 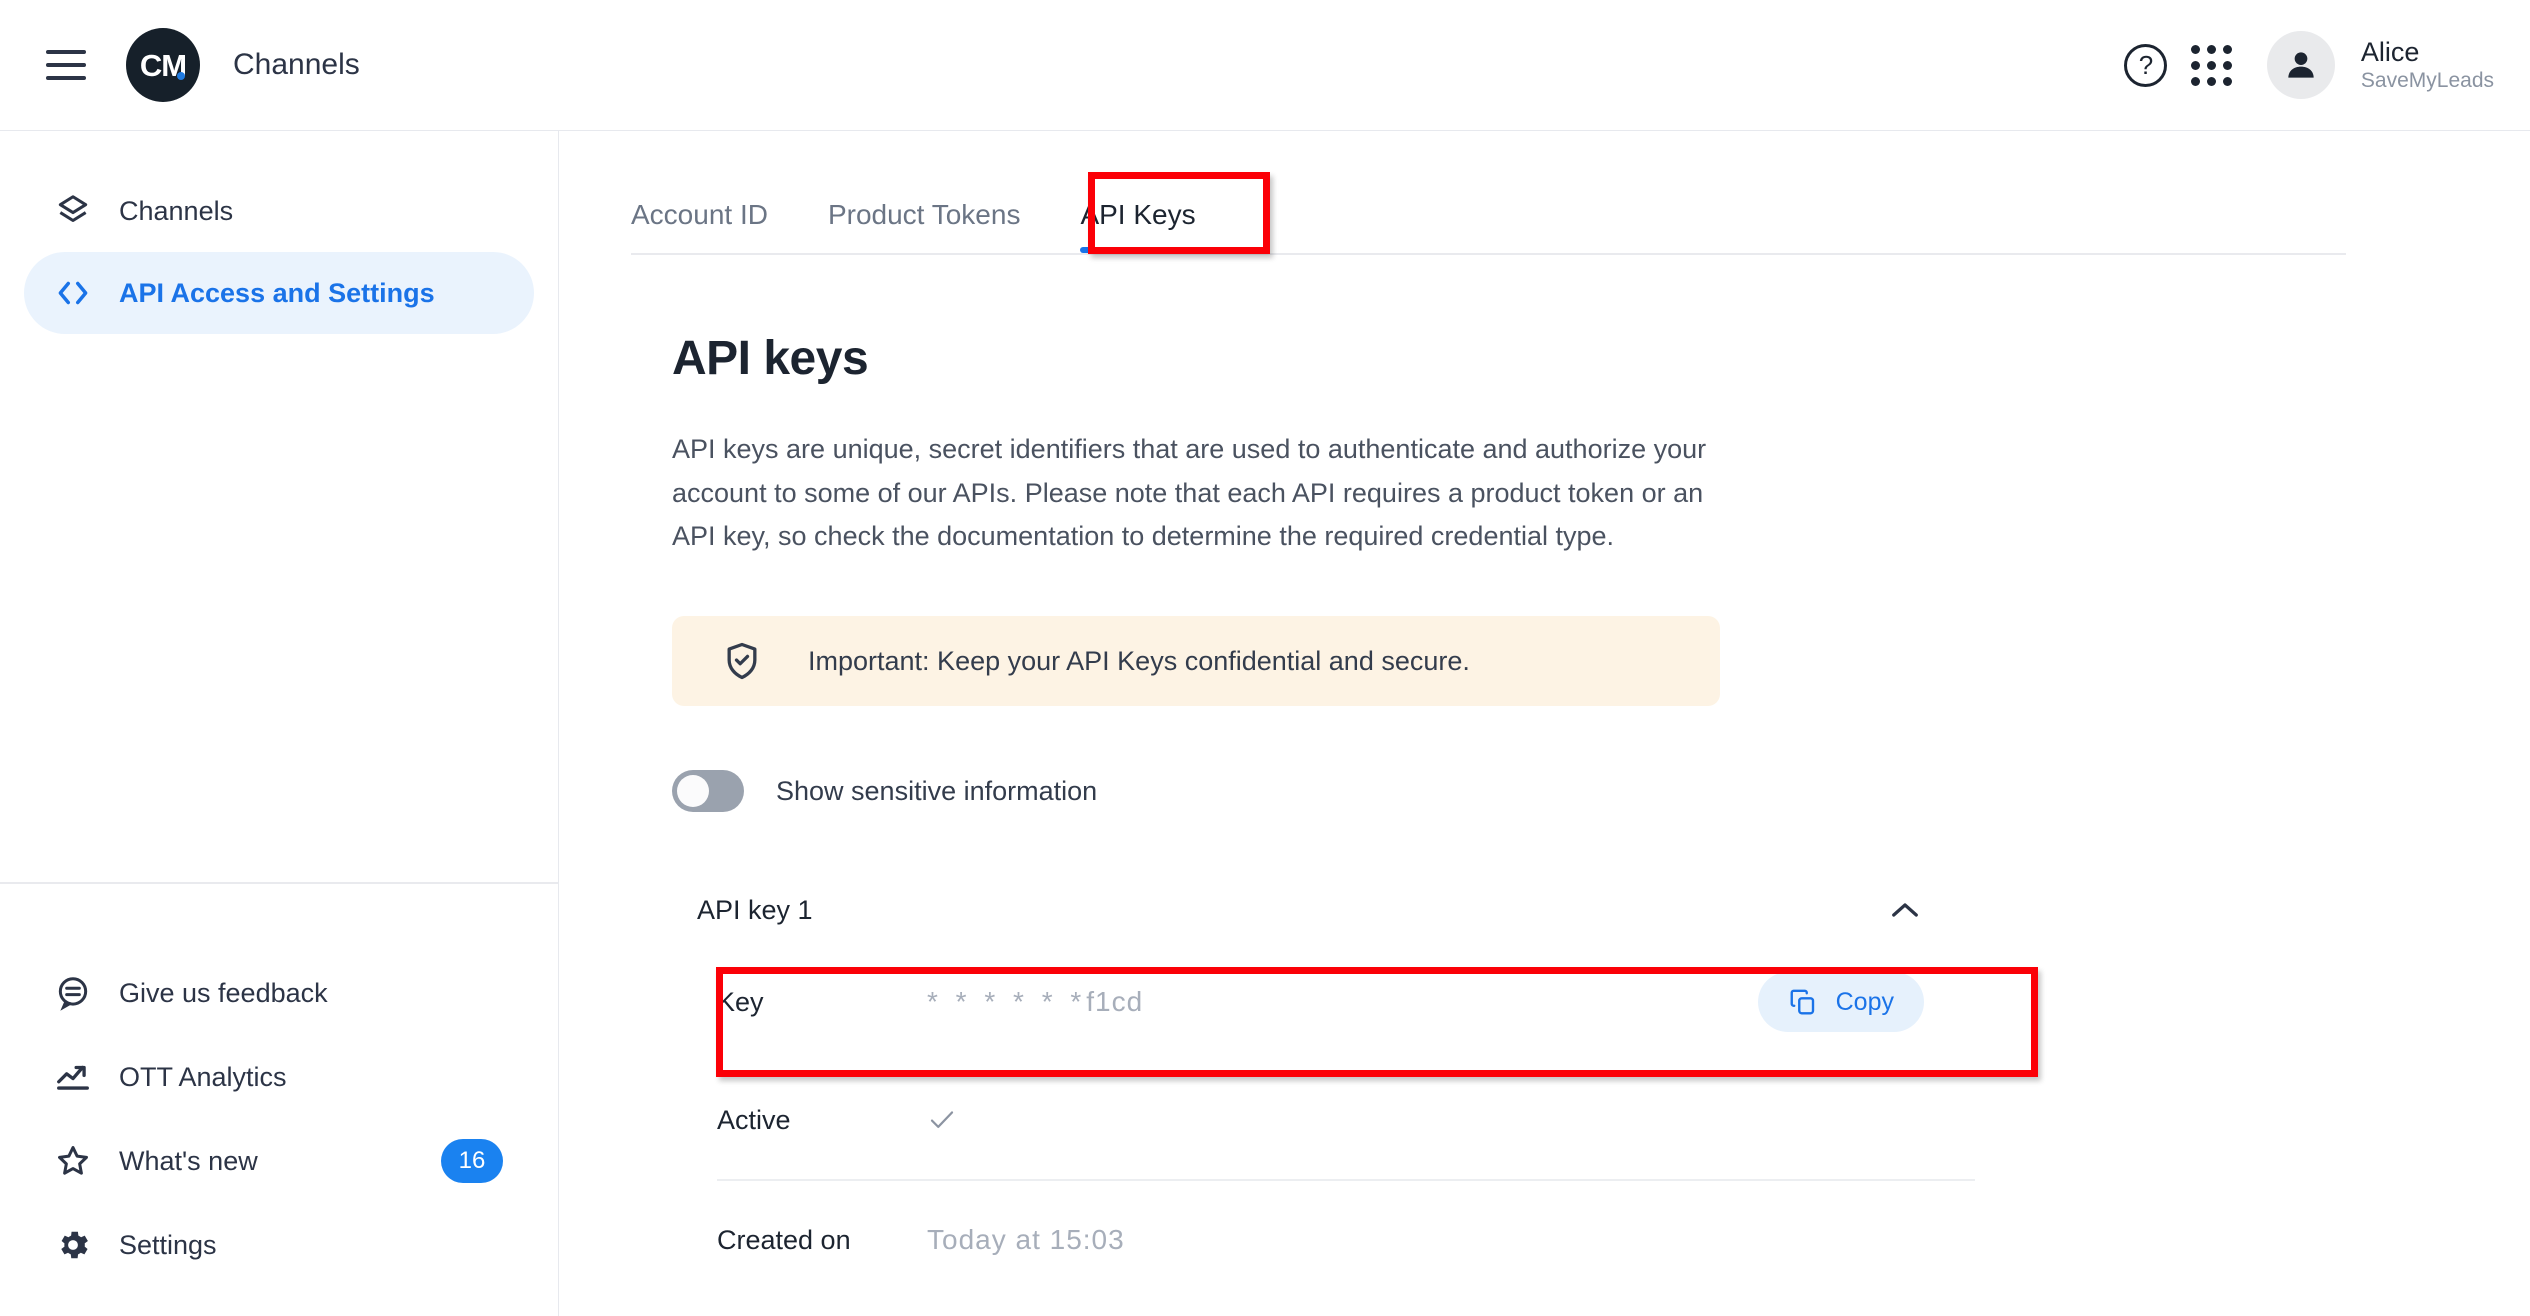 I want to click on shield-check-icon, so click(x=742, y=661).